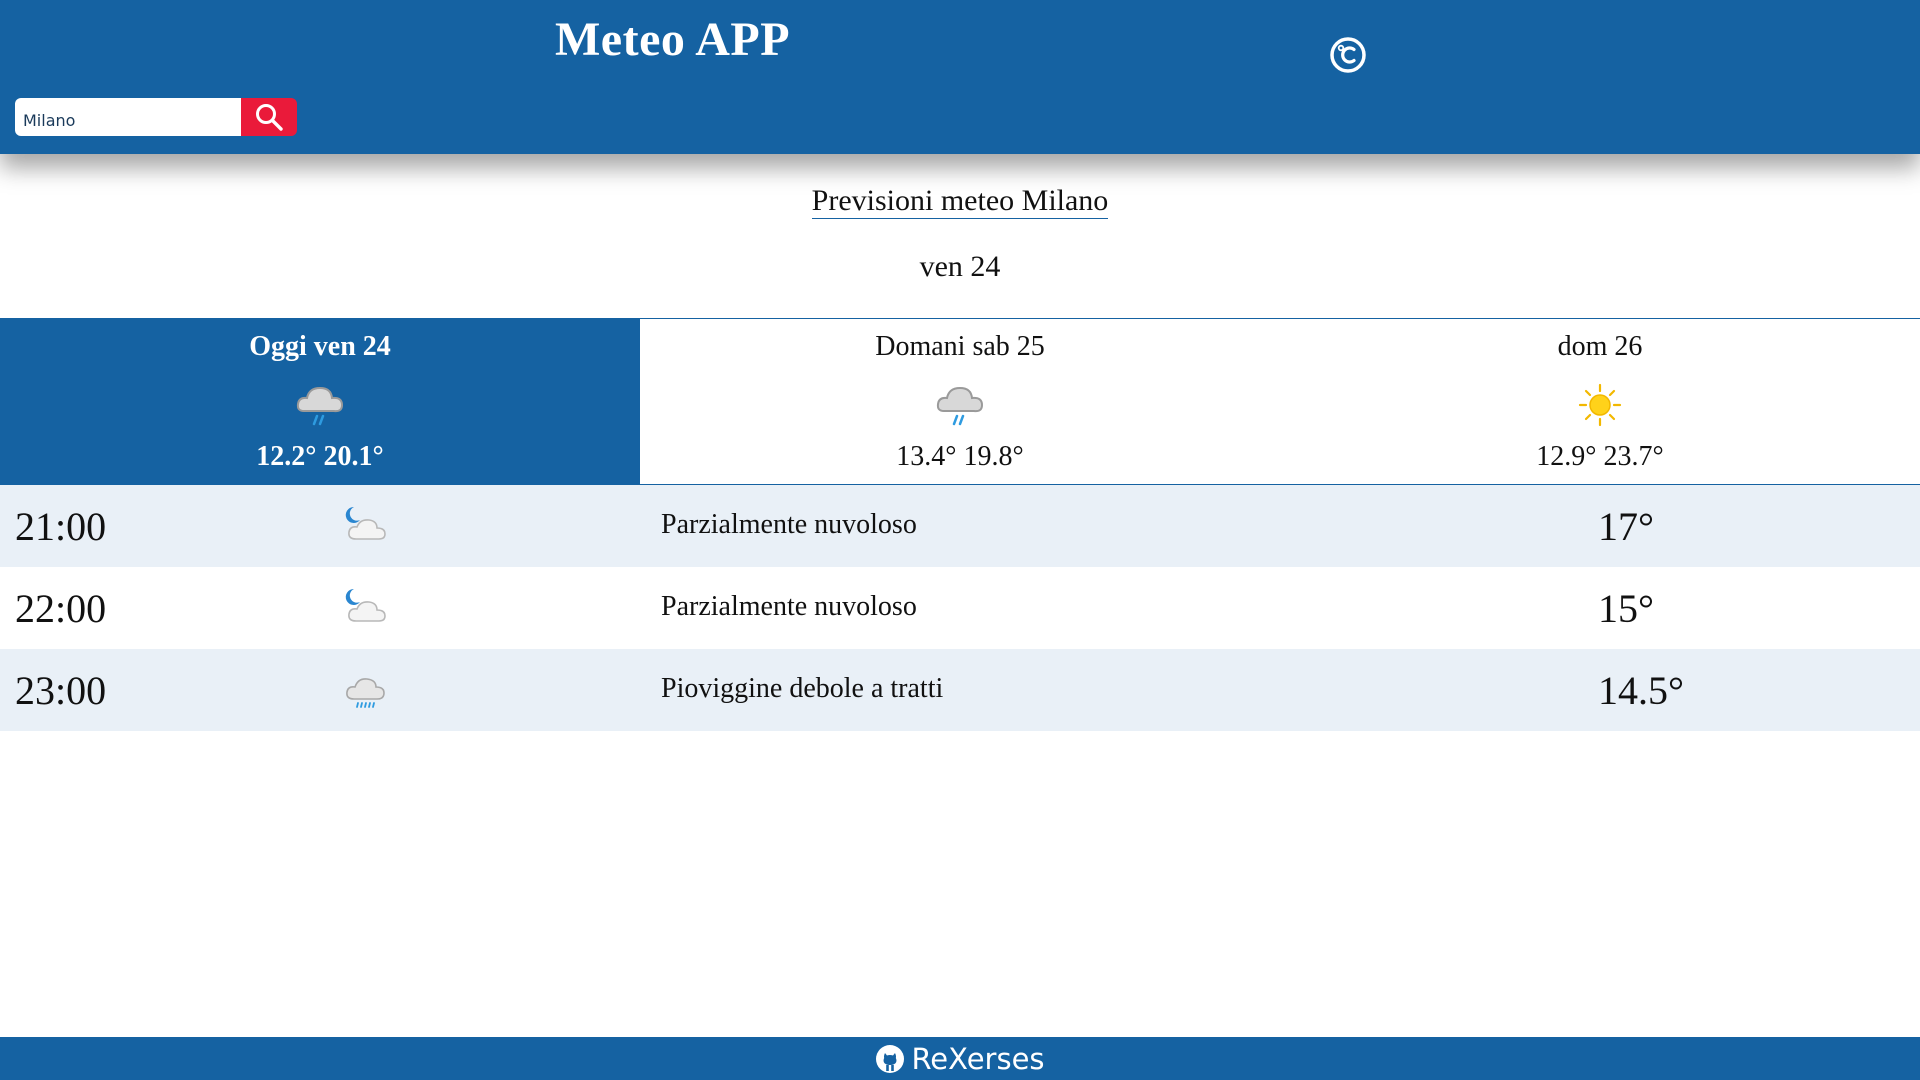  I want to click on selected-date-heading: ven 24, so click(960, 266).